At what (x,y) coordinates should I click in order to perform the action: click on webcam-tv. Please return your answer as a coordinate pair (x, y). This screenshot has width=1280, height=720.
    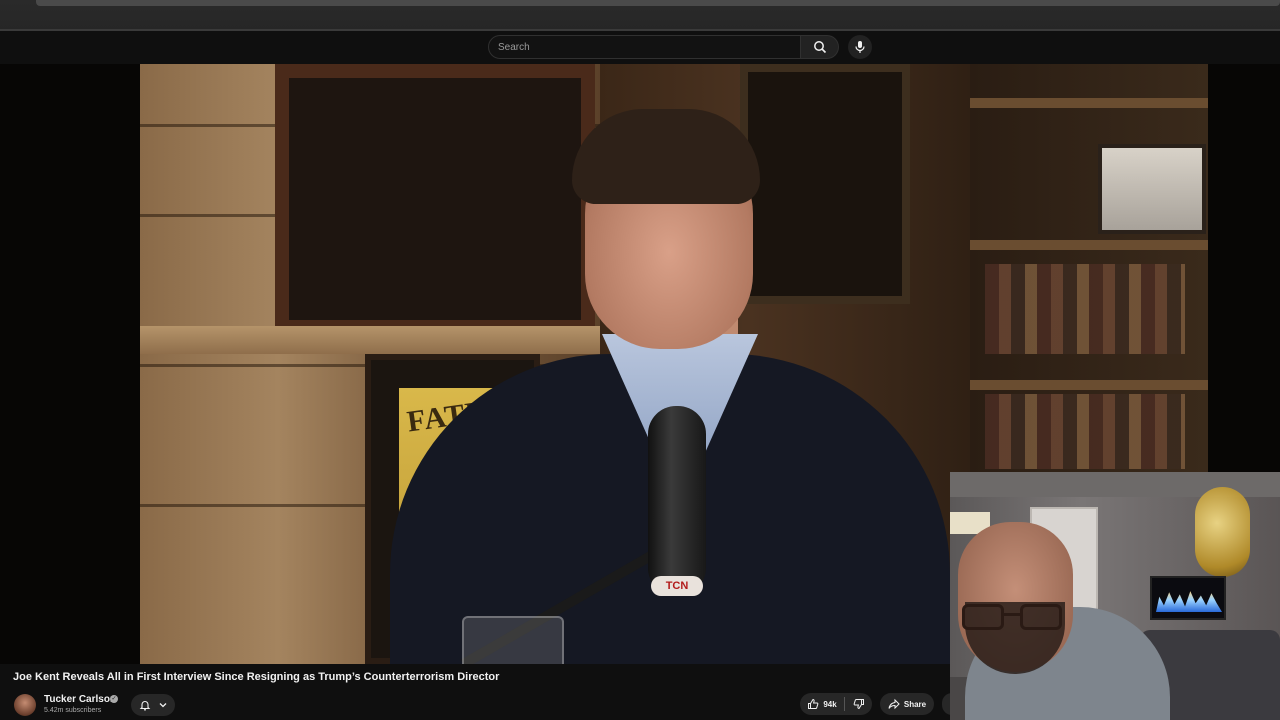
    Looking at the image, I should click on (1188, 598).